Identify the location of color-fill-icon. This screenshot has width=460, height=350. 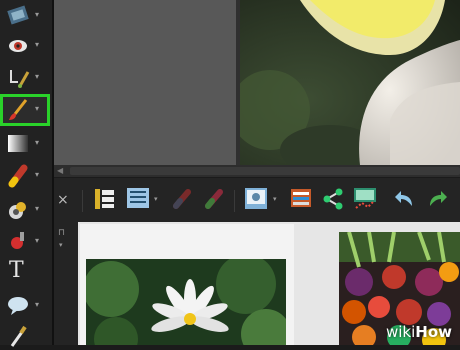
(214, 199).